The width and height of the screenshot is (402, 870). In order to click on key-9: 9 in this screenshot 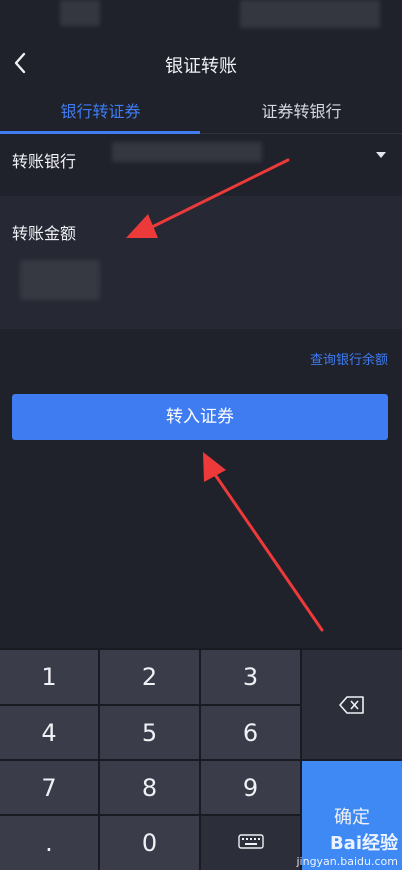, I will do `click(250, 787)`.